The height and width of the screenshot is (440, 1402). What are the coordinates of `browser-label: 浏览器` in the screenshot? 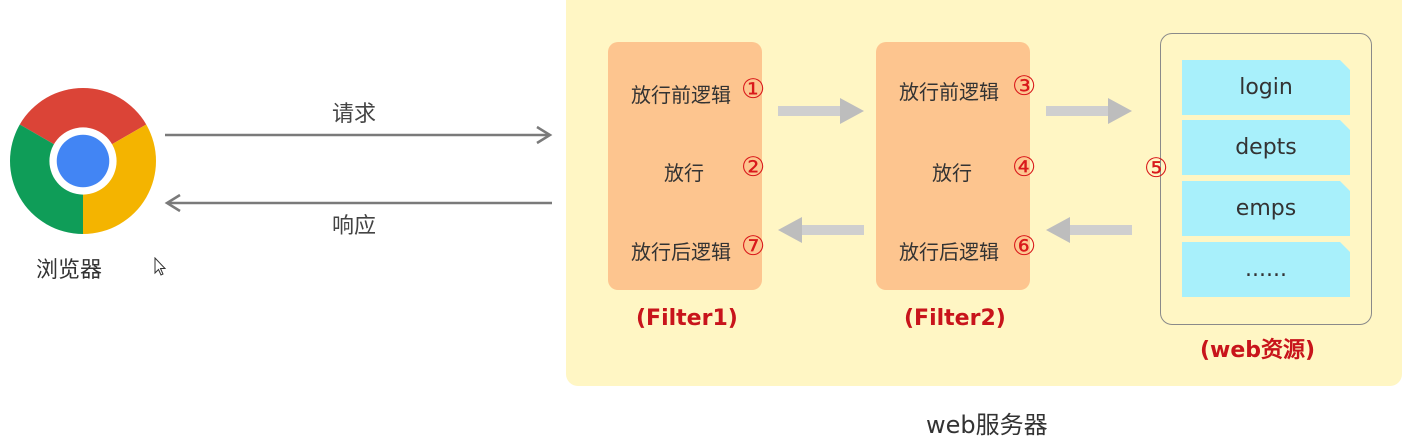 It's located at (69, 270).